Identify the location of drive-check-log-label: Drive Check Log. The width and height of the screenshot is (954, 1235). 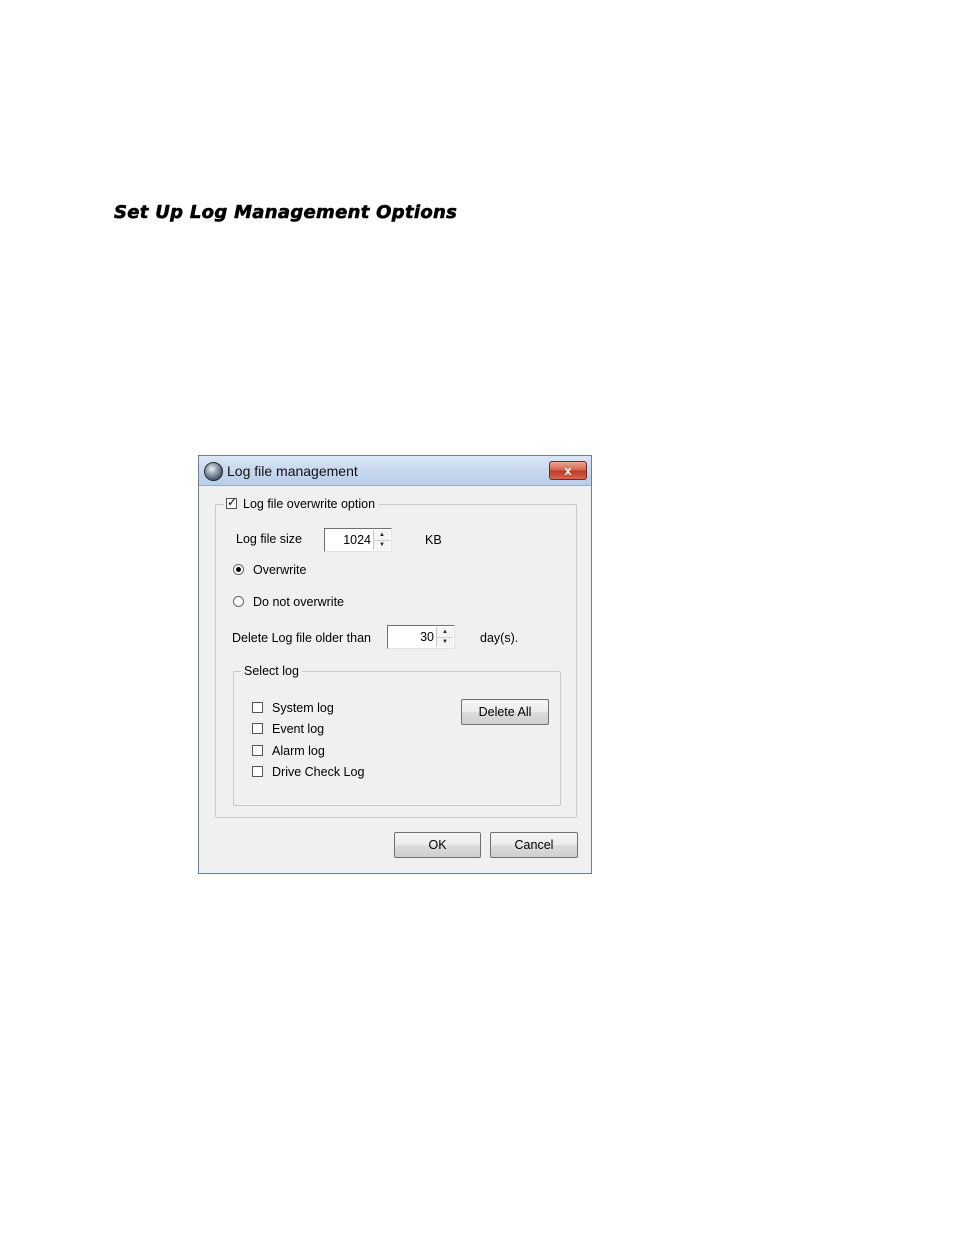
(318, 772).